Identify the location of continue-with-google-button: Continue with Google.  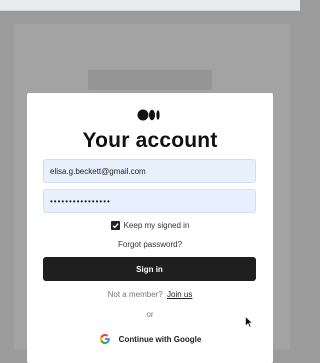
(150, 339).